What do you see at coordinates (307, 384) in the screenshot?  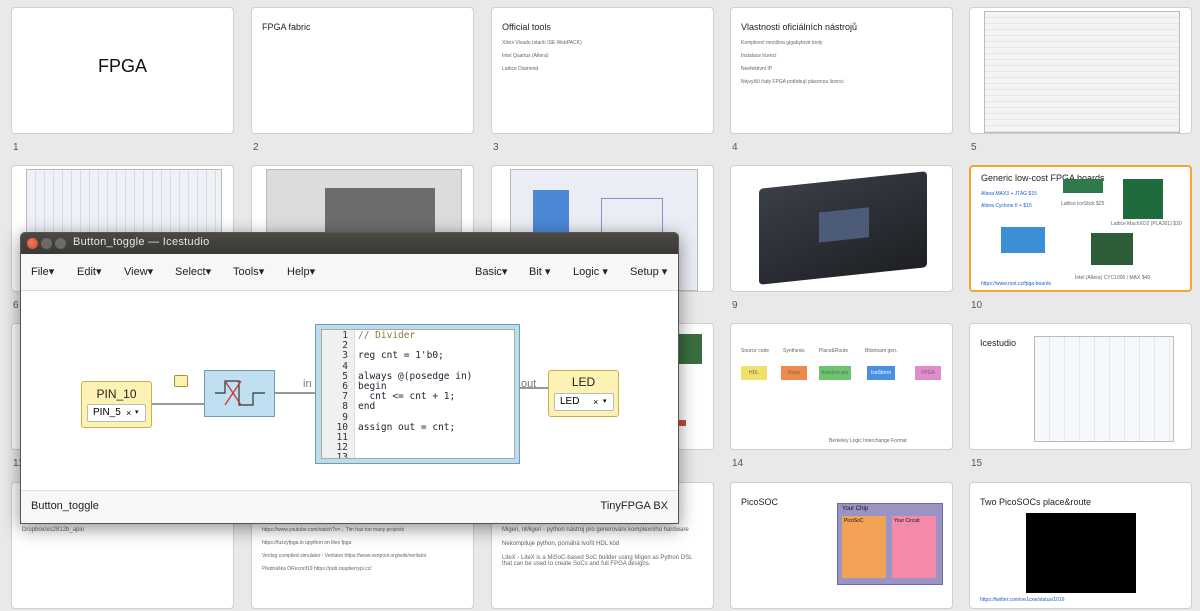 I see `port-in-label: in` at bounding box center [307, 384].